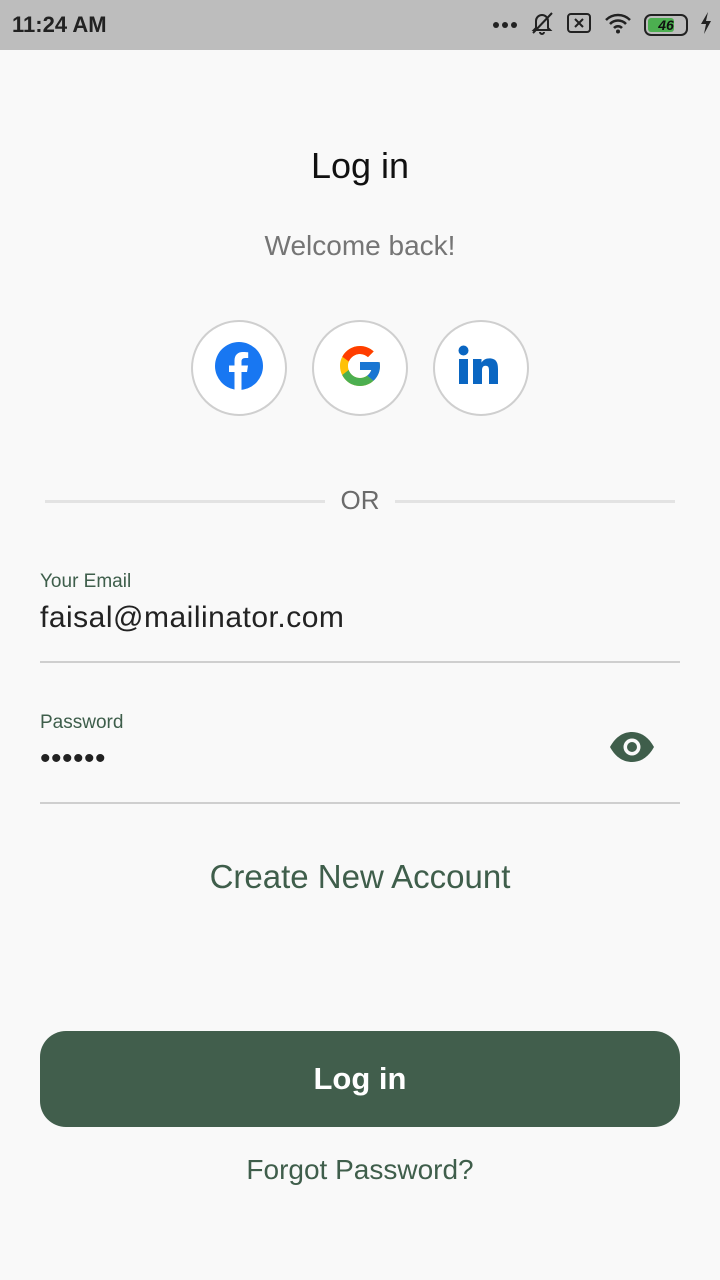 This screenshot has width=720, height=1280. I want to click on toggle-password-visibility-button, so click(632, 747).